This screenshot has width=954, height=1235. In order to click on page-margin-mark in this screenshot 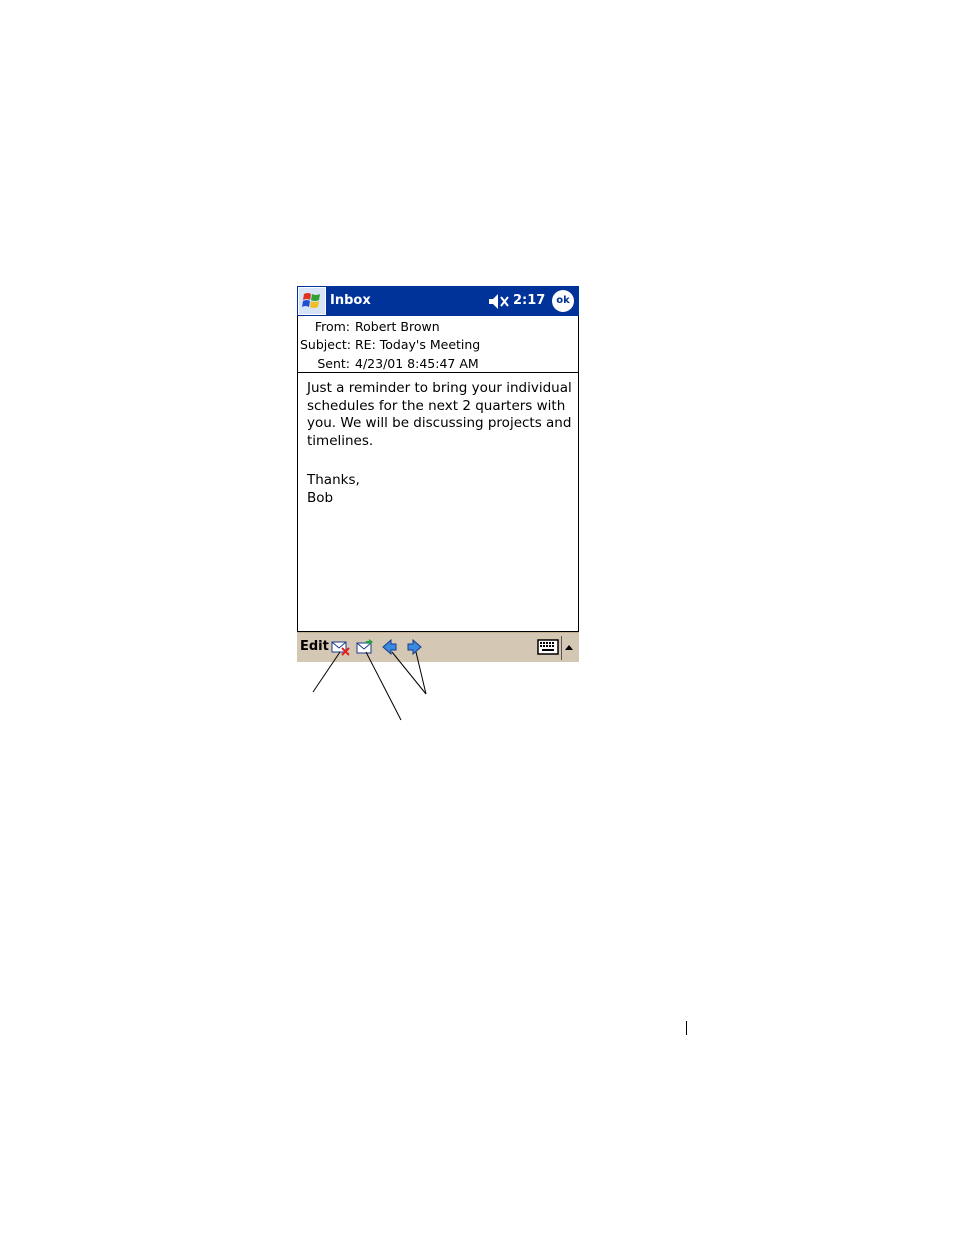, I will do `click(686, 1028)`.